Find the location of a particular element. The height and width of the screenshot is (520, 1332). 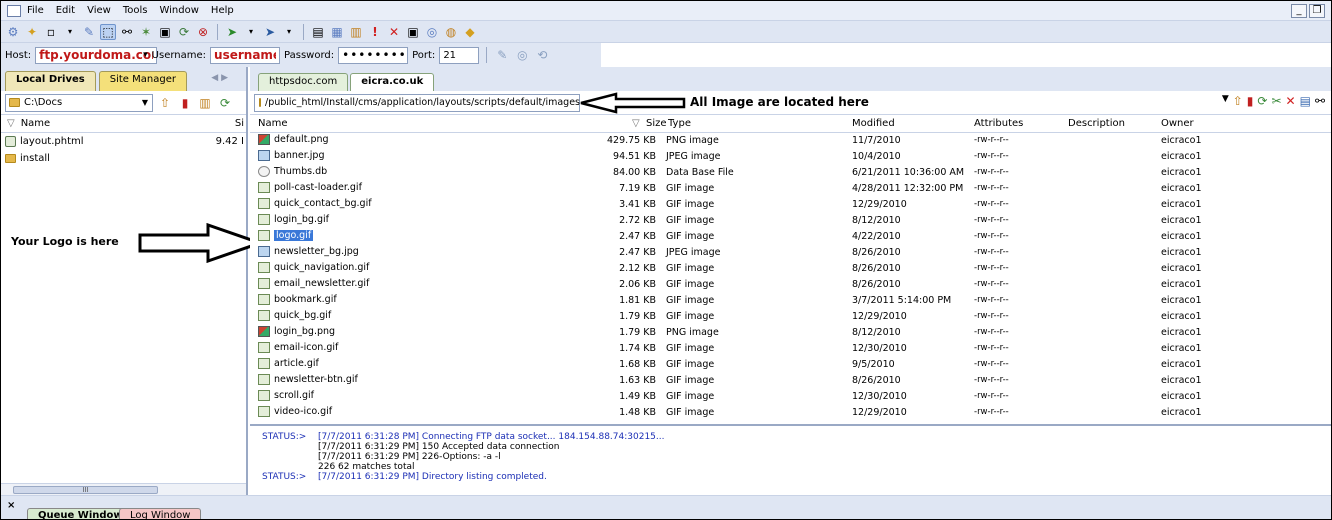

tab-eicra: eicra.co.uk is located at coordinates (392, 82).